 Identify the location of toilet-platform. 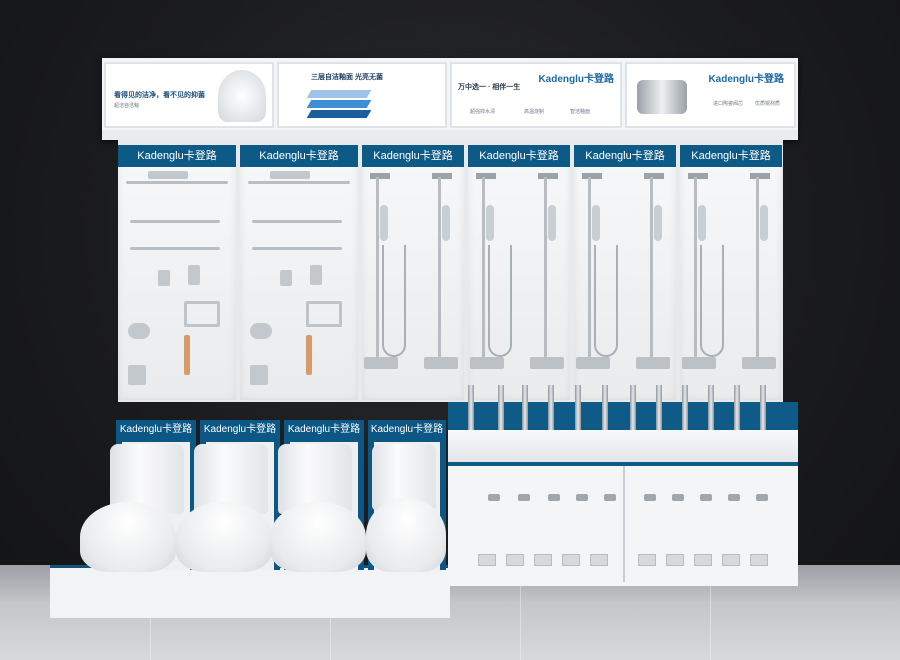
(250, 591).